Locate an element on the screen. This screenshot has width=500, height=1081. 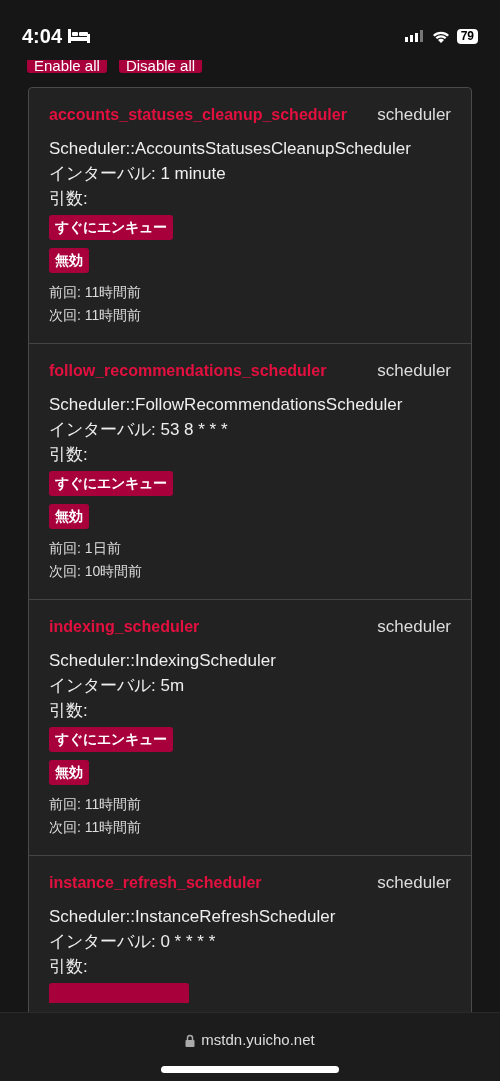
enqueue-button is located at coordinates (119, 993).